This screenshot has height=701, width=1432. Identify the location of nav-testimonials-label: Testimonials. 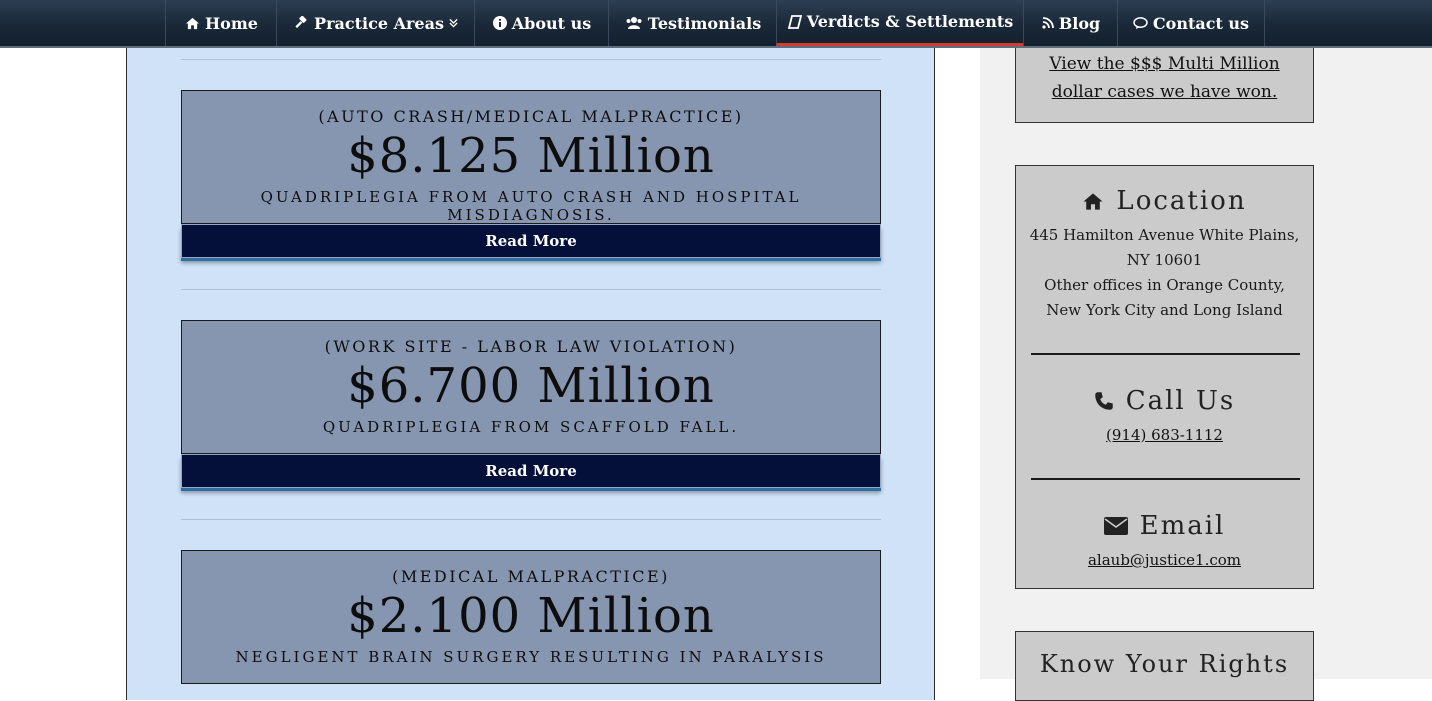
(704, 23).